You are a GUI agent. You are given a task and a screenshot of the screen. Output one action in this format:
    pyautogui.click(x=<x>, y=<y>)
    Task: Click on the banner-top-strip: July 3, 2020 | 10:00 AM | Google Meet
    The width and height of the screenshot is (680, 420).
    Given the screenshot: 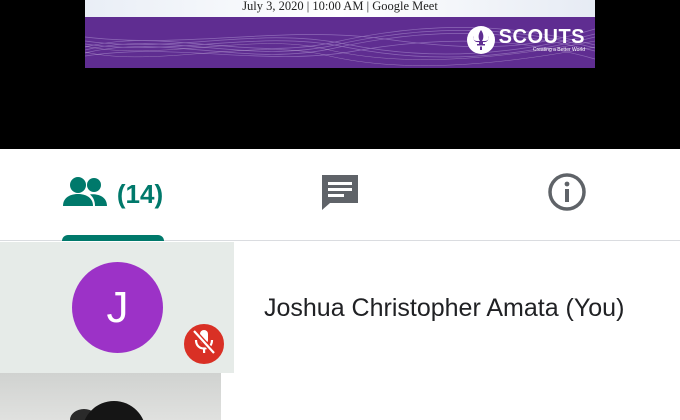 What is the action you would take?
    pyautogui.click(x=340, y=8)
    